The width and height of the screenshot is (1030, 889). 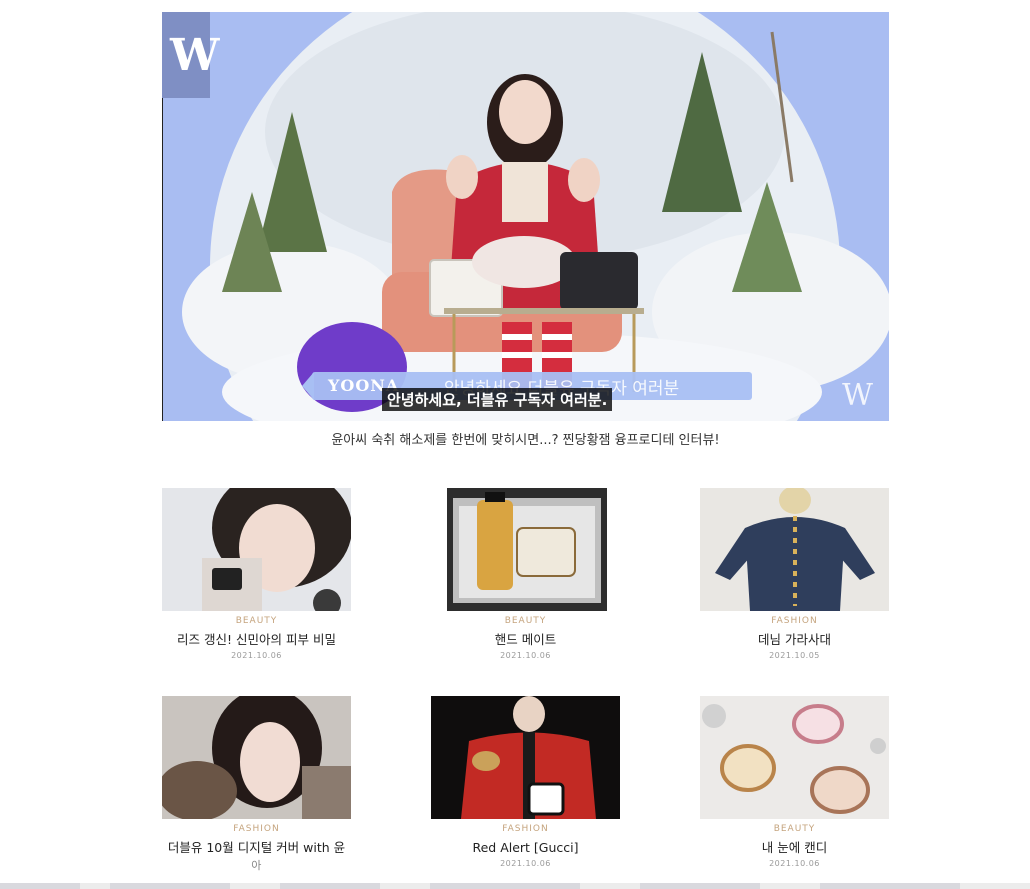 What do you see at coordinates (256, 847) in the screenshot?
I see `article-title: 더블유 10월 디지털 커버 with 윤` at bounding box center [256, 847].